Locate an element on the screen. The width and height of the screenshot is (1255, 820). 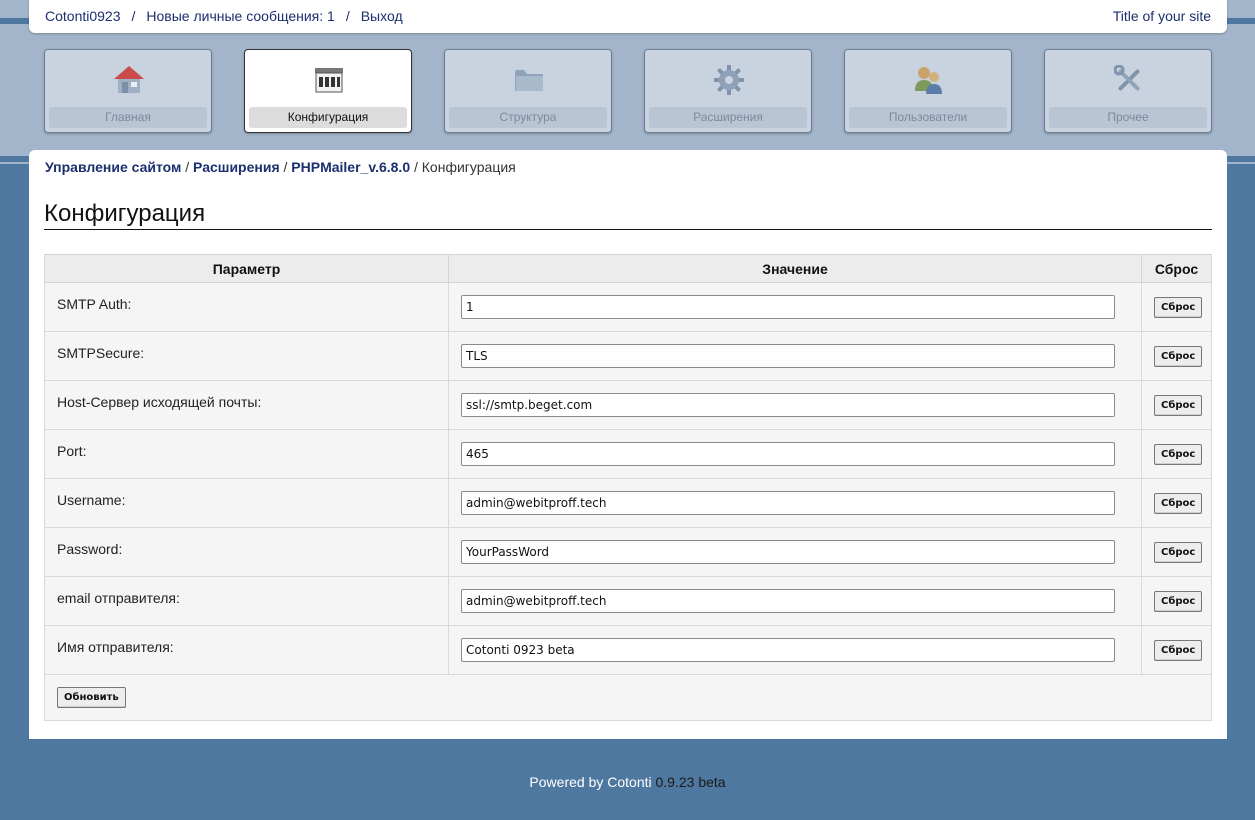
sender-name-input is located at coordinates (788, 650).